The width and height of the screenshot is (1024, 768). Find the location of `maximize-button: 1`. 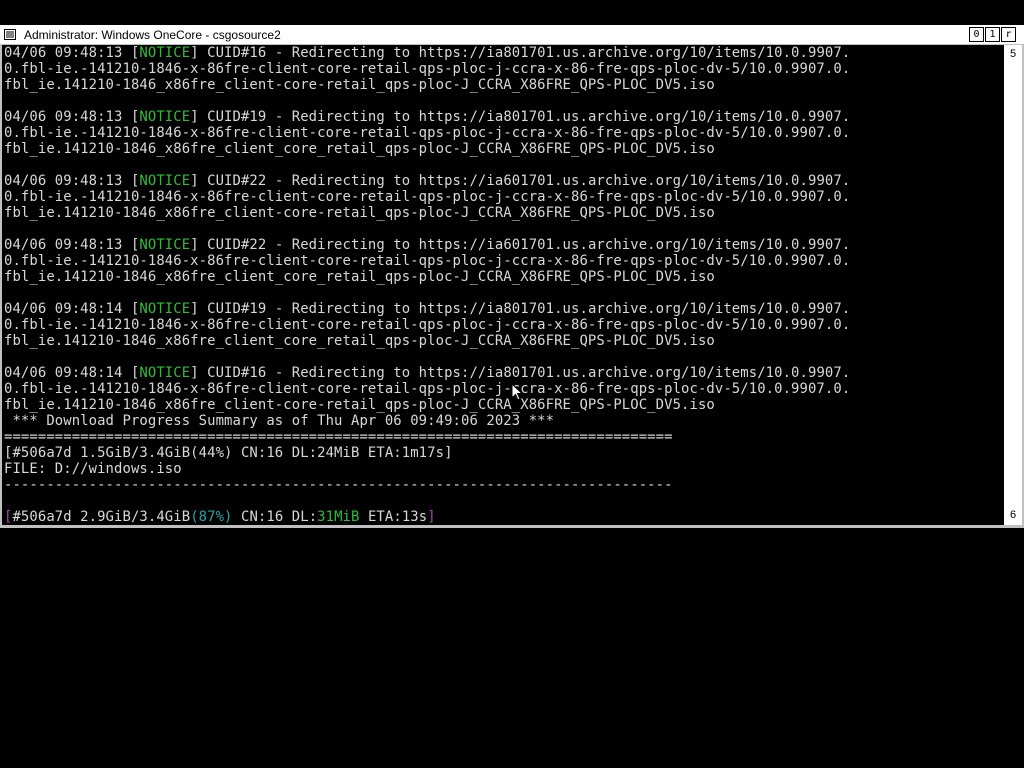

maximize-button: 1 is located at coordinates (992, 34).